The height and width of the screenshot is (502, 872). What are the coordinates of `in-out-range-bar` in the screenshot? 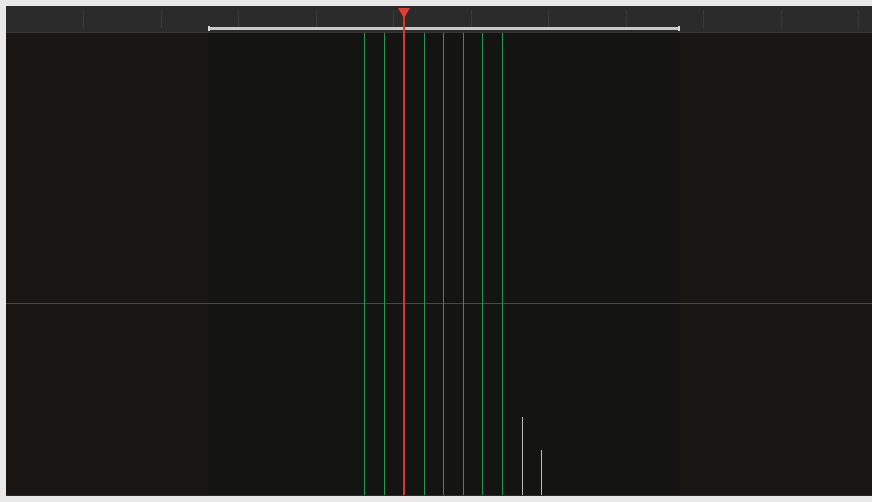 It's located at (444, 28).